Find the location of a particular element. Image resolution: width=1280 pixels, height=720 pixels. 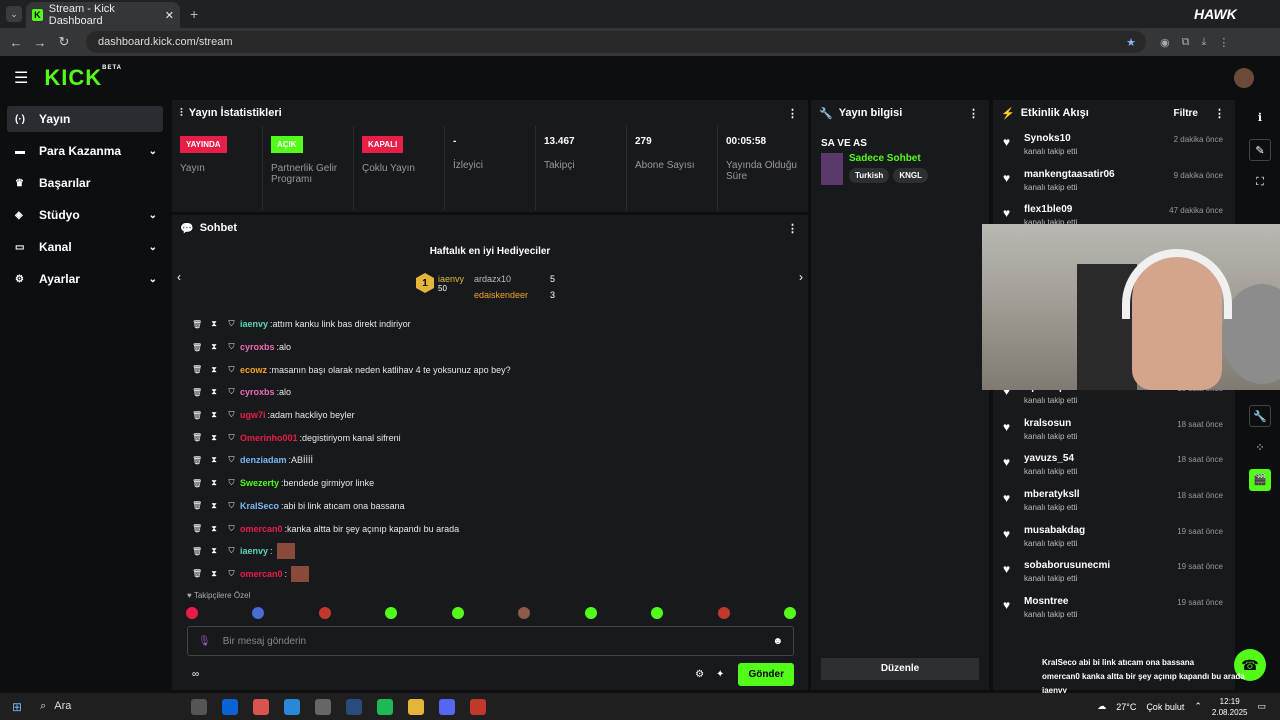

browser-tab: K Stream - Kick Dashboard ✕ is located at coordinates (103, 15).